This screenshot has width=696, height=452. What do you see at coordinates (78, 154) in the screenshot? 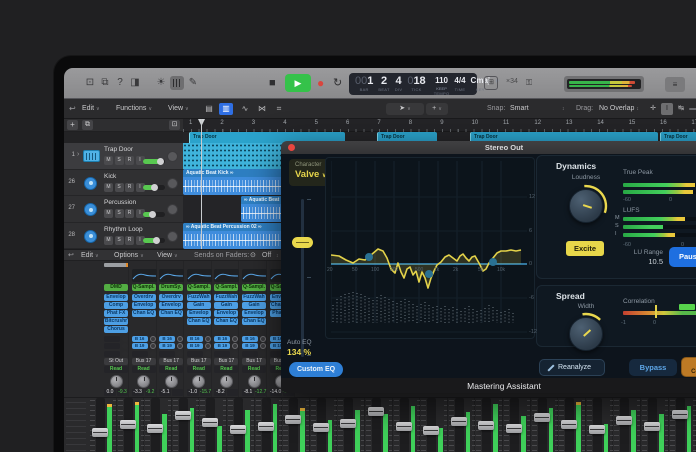
I see `disclosure-icon: ›` at bounding box center [78, 154].